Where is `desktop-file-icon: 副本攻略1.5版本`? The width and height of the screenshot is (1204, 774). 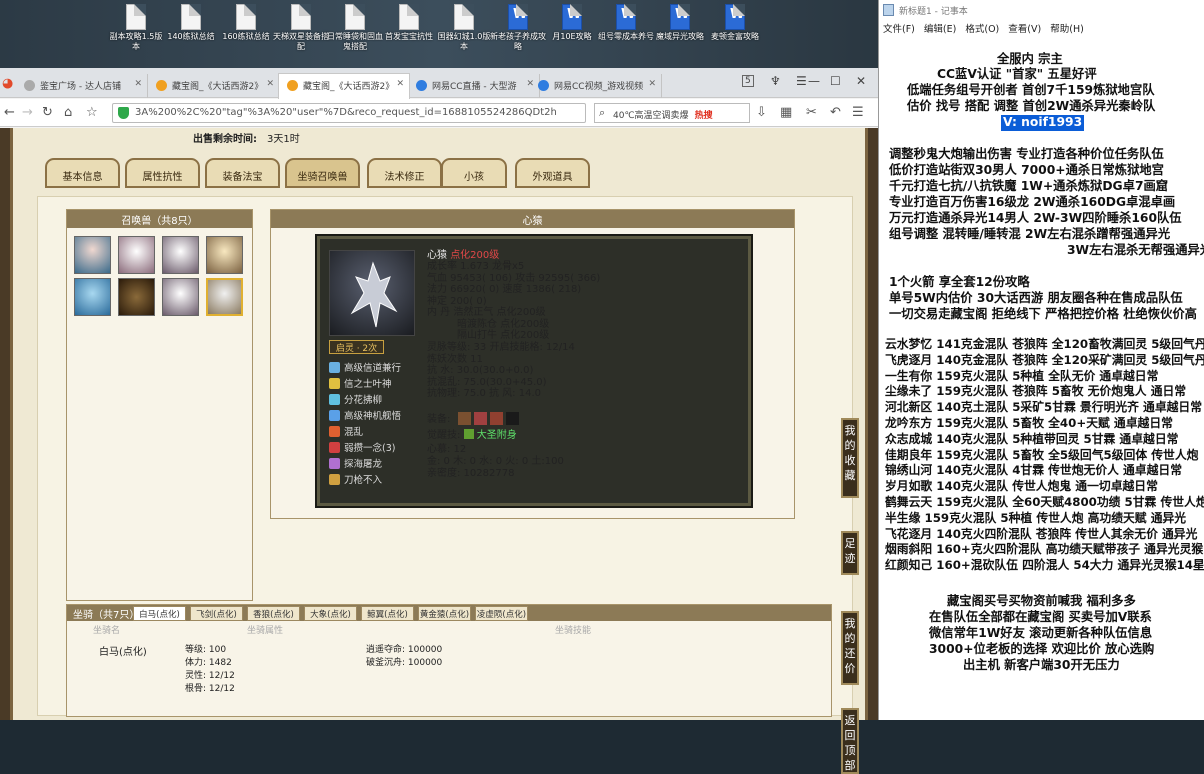 desktop-file-icon: 副本攻略1.5版本 is located at coordinates (136, 28).